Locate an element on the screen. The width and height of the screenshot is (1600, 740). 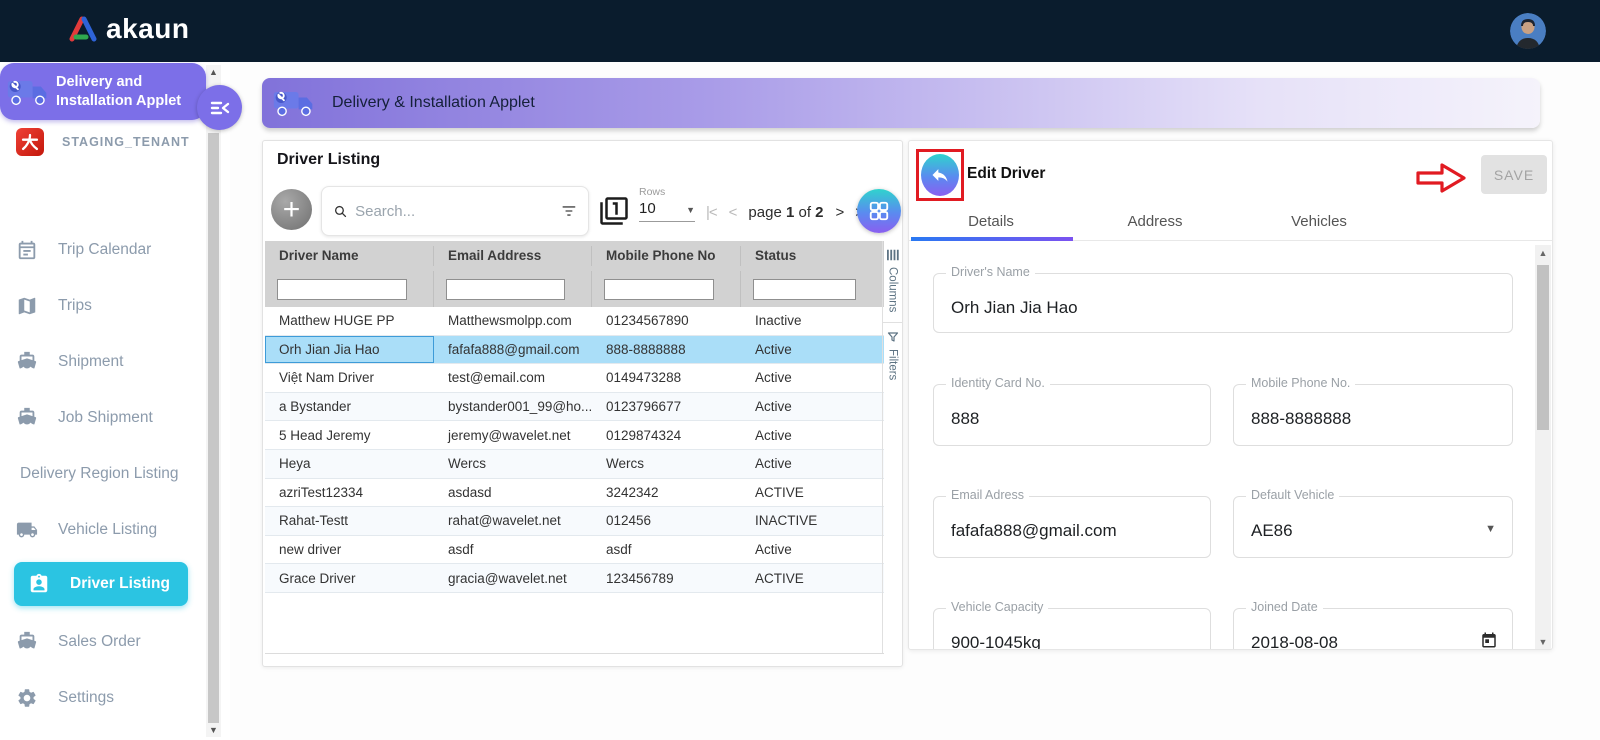
column-header: Status is located at coordinates (811, 256).